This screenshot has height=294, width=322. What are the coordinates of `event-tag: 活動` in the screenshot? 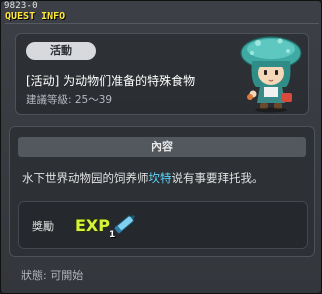 It's located at (61, 51).